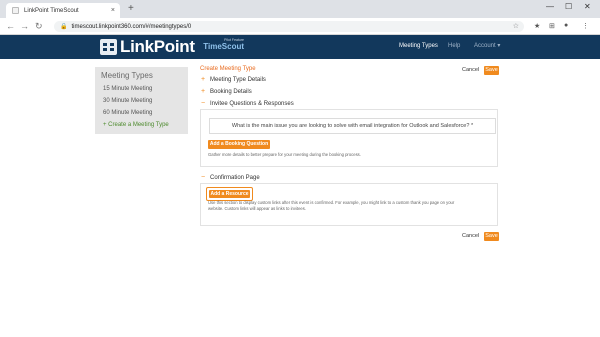  I want to click on section-label: Invitee Questions & Responses, so click(252, 103).